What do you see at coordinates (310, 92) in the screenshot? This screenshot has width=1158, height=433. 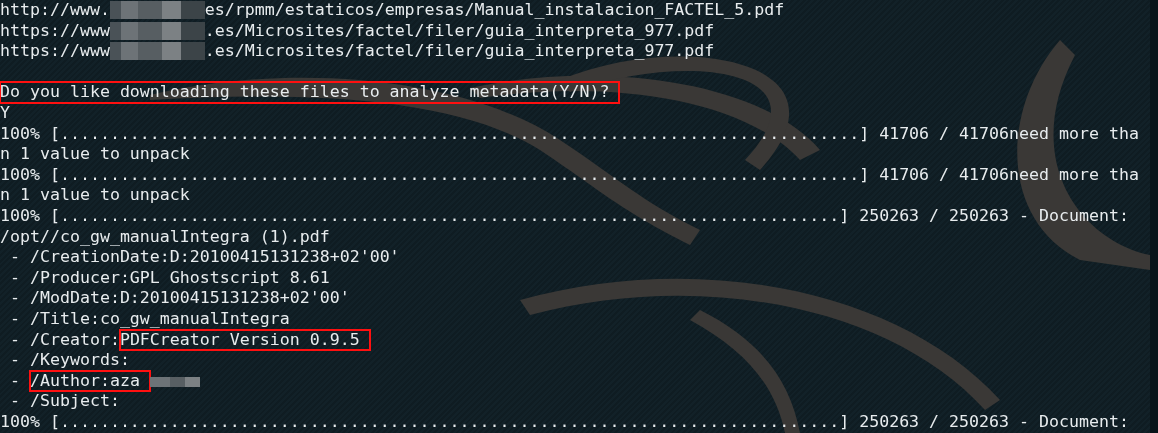 I see `highlighted-text: Do you like downloading these files to analyze metadata(Y/N)?` at bounding box center [310, 92].